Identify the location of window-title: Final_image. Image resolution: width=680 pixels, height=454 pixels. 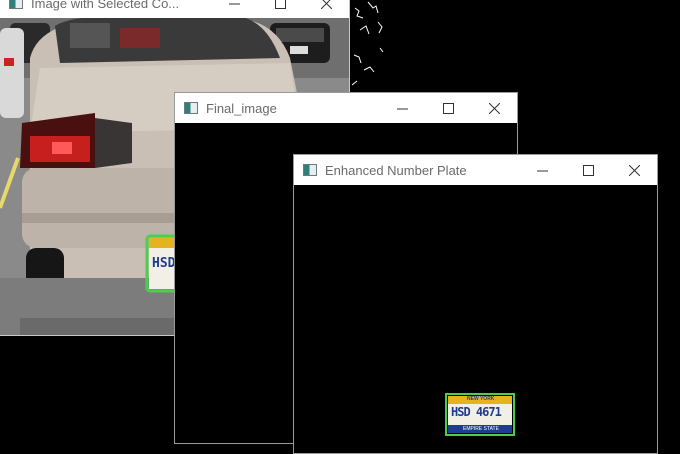
(241, 108).